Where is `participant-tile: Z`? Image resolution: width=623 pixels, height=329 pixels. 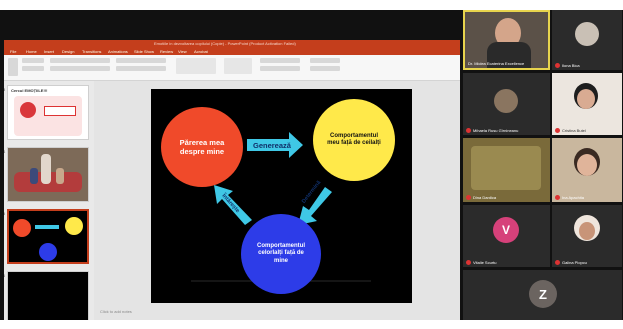 participant-tile: Z is located at coordinates (542, 295).